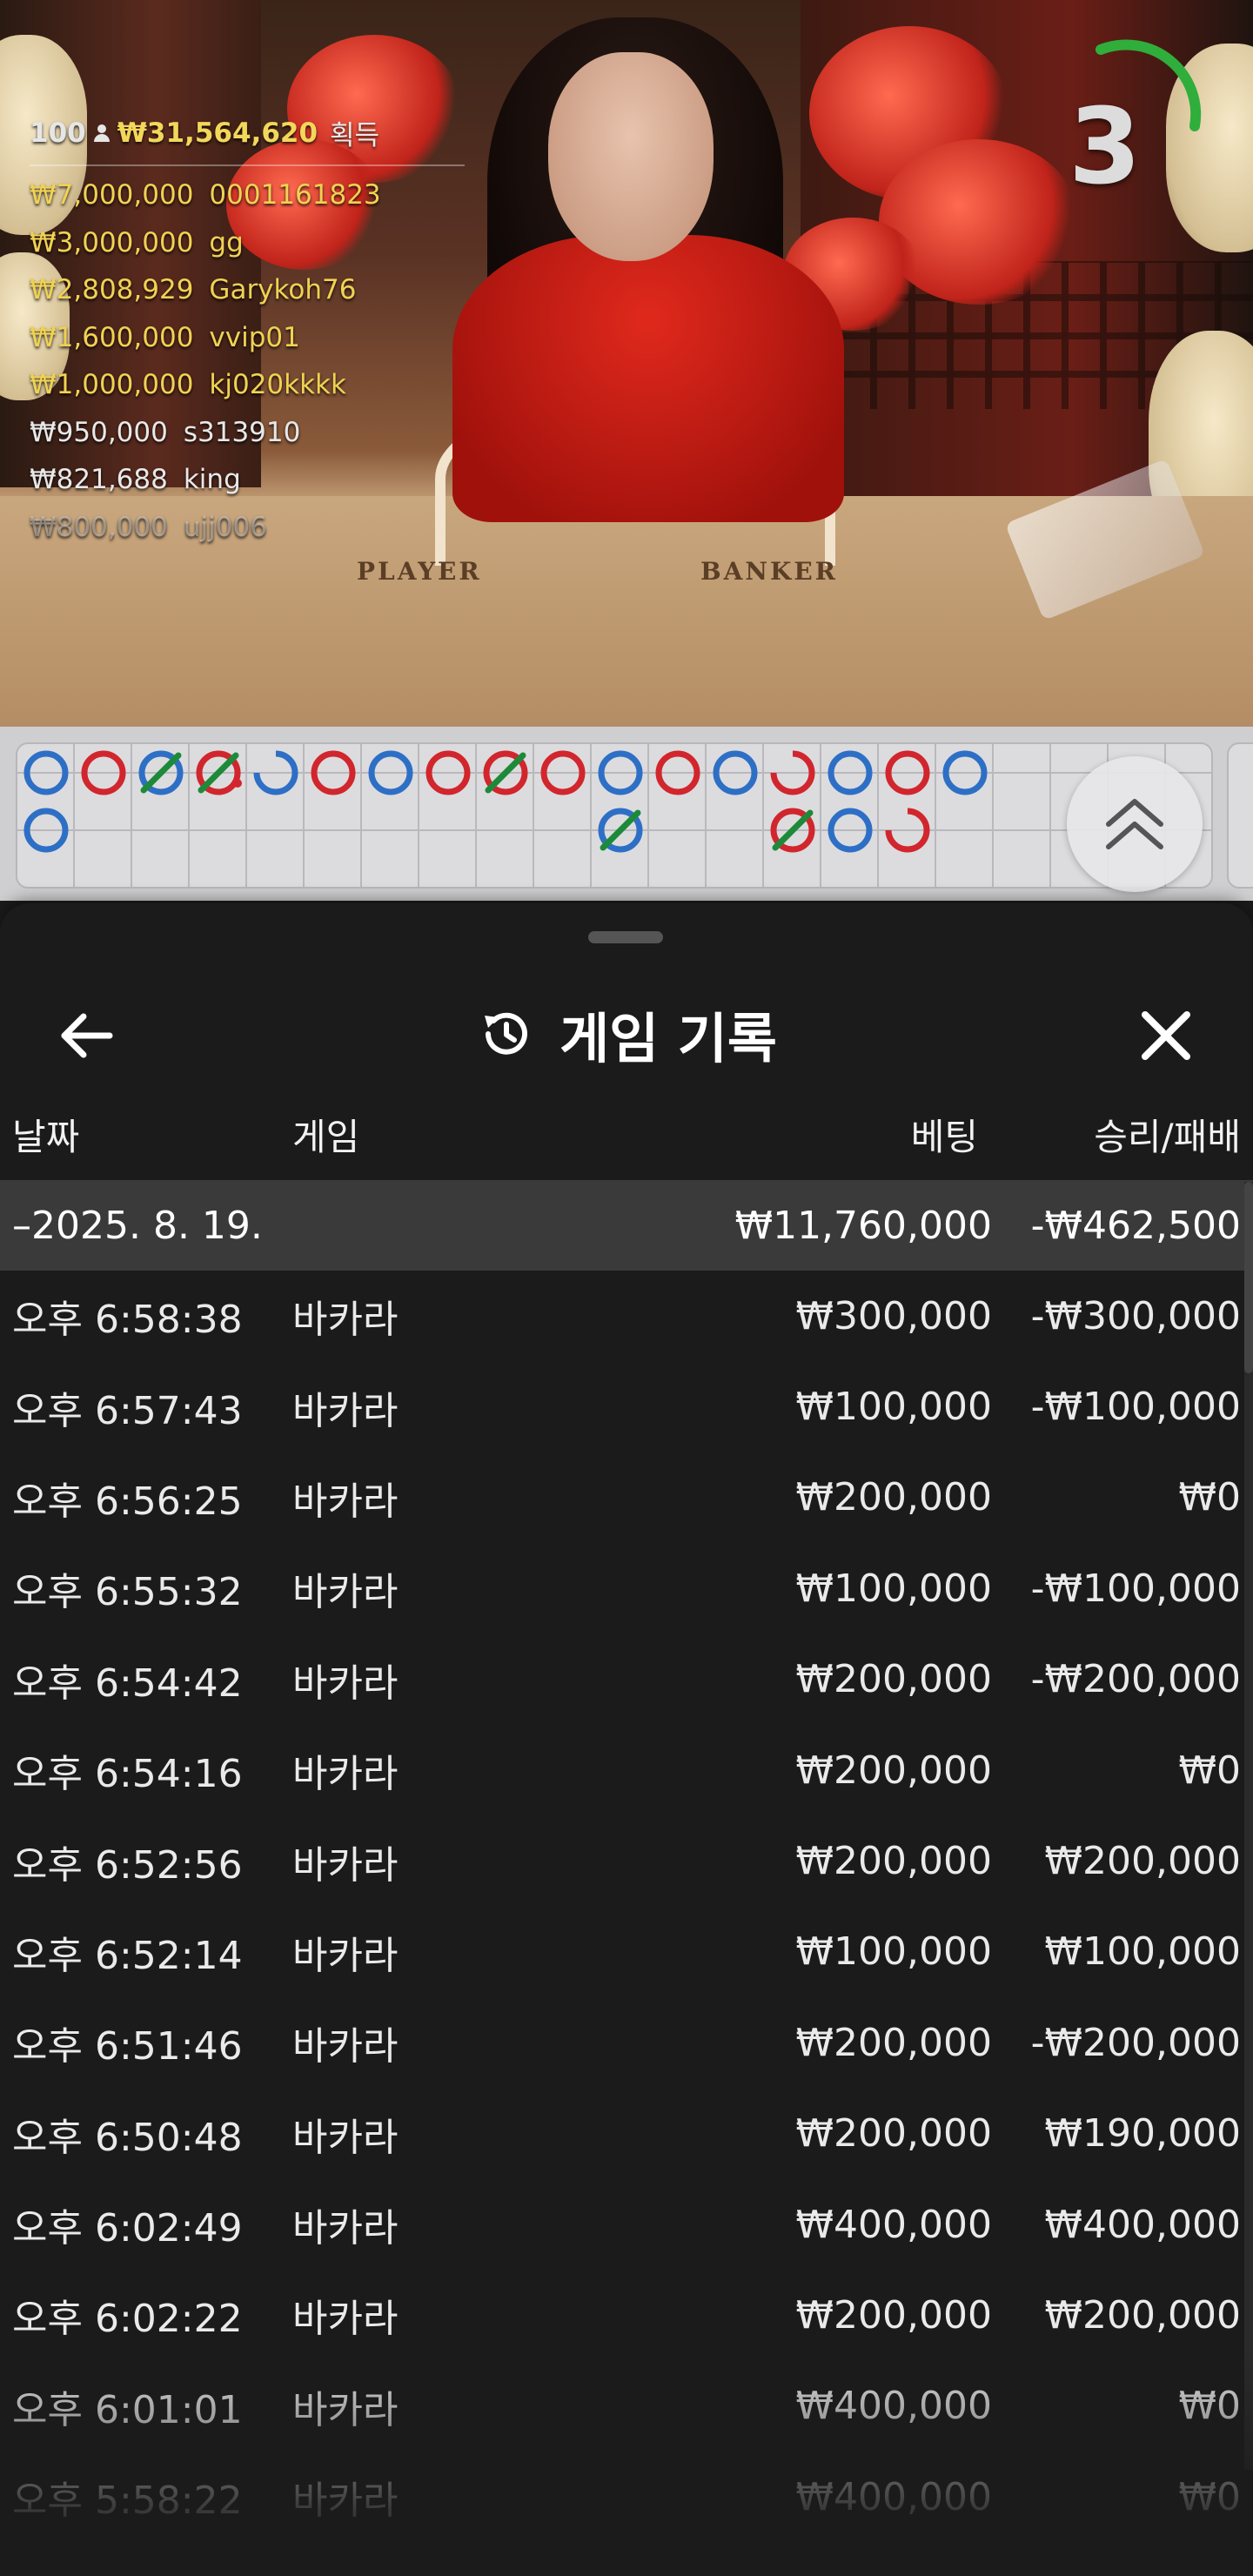  Describe the element at coordinates (226, 242) in the screenshot. I see `entry-name: gg` at that location.